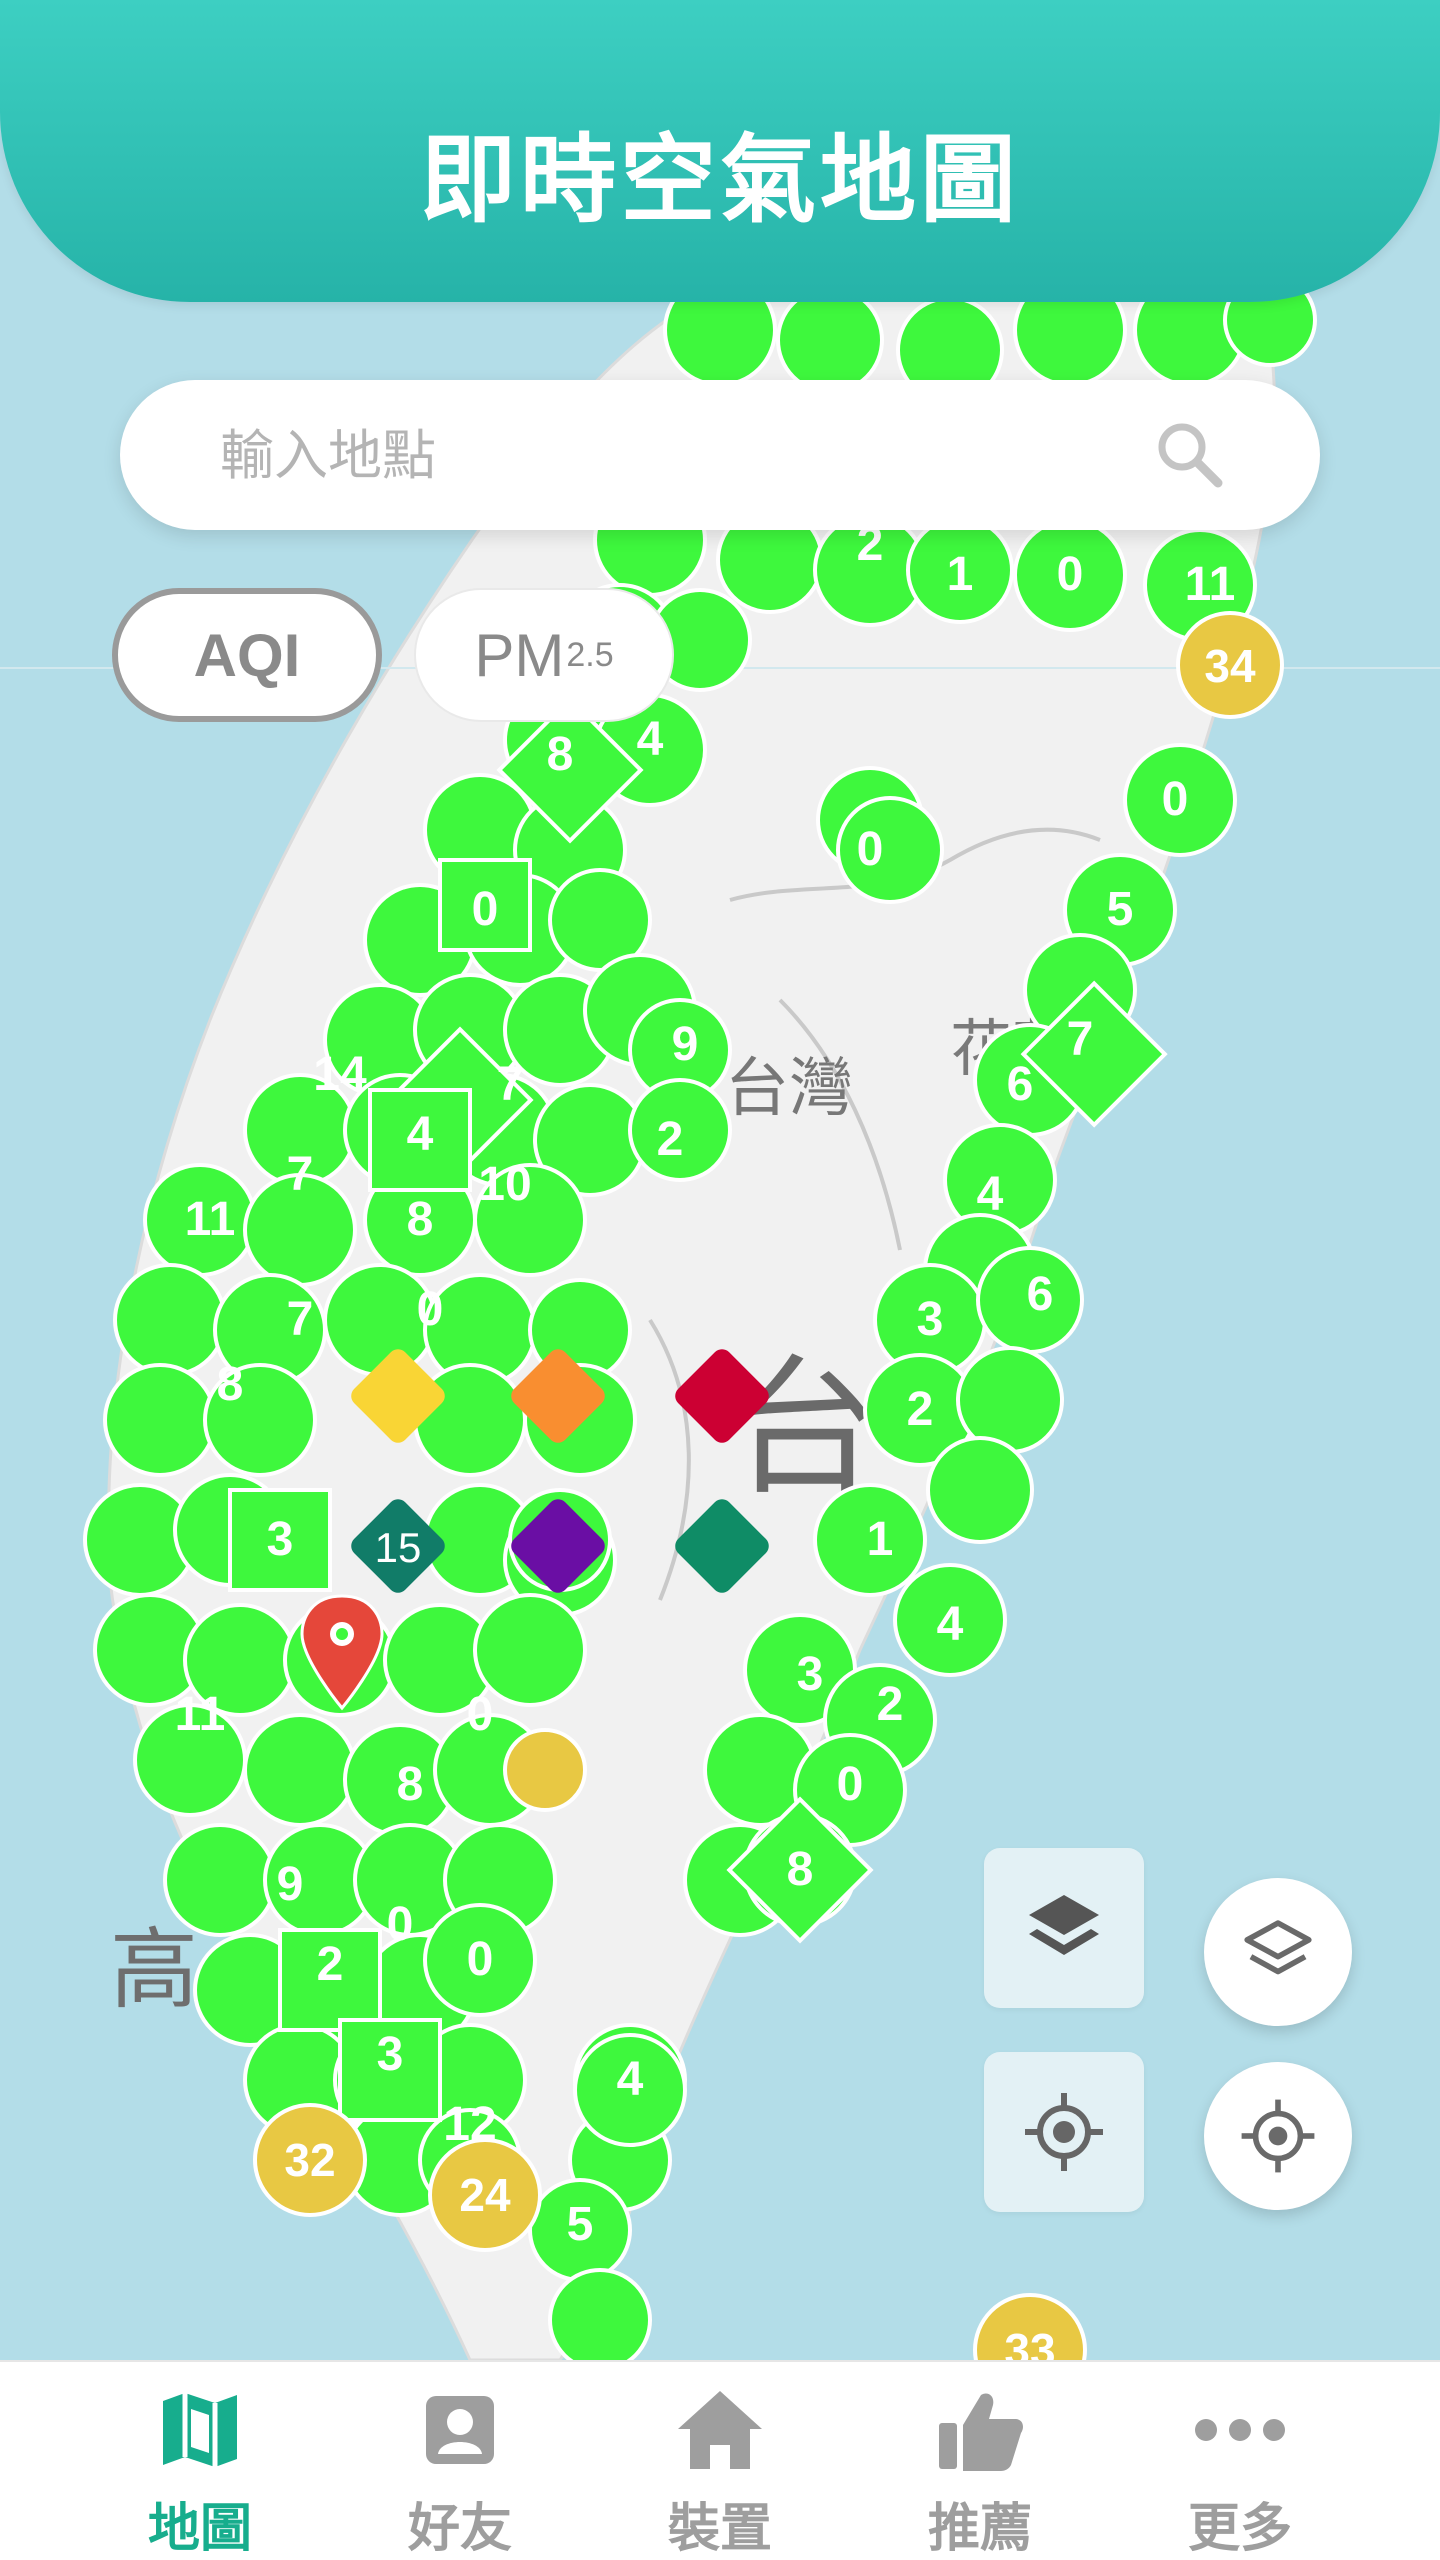  What do you see at coordinates (720, 179) in the screenshot?
I see `page-title: 即時空氣地圖` at bounding box center [720, 179].